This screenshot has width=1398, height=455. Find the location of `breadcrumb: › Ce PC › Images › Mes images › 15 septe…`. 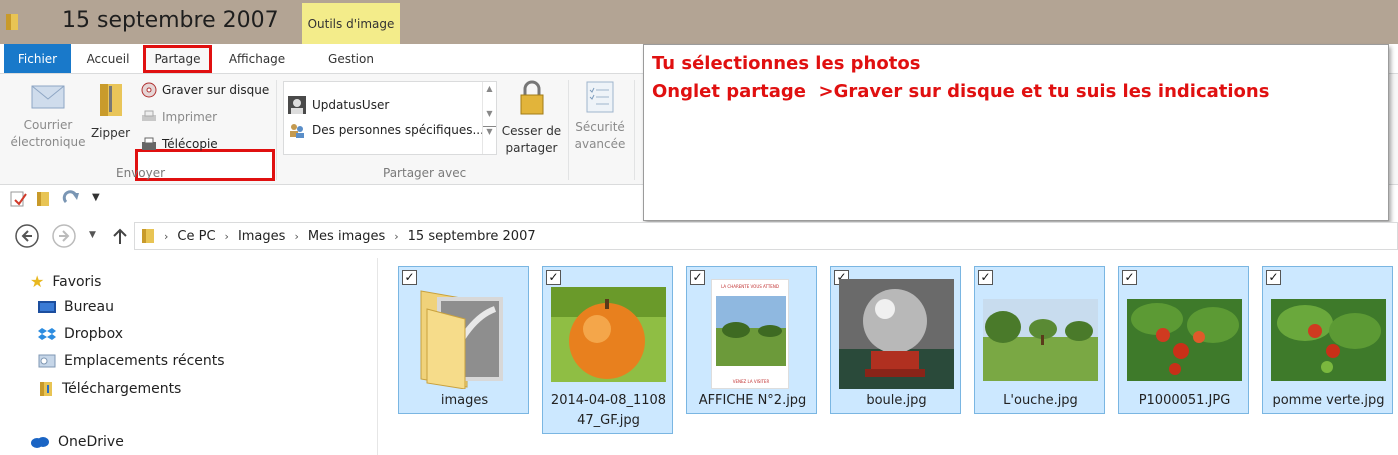

breadcrumb: › Ce PC › Images › Mes images › 15 septe… is located at coordinates (766, 236).